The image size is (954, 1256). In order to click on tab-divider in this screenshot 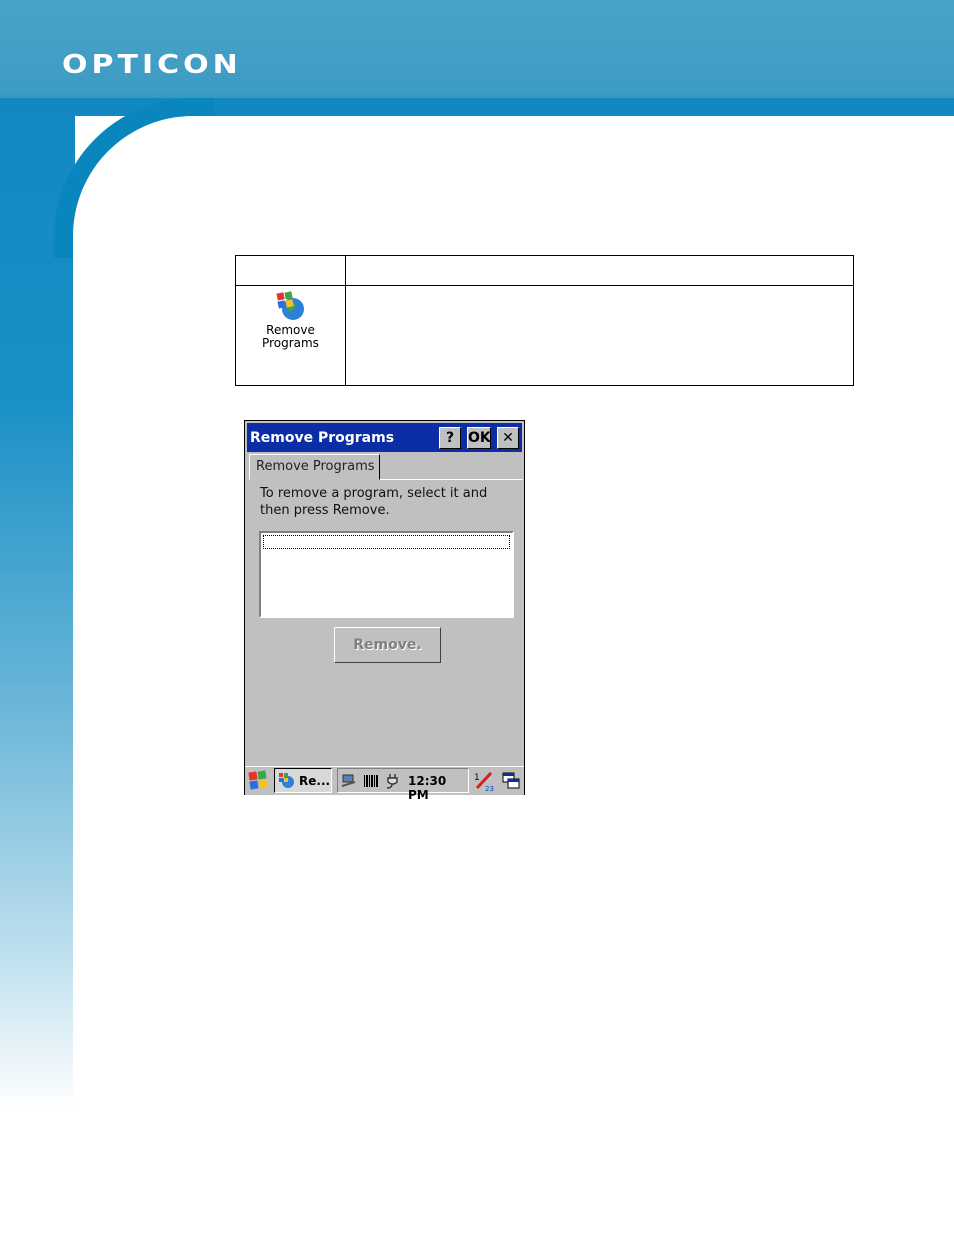, I will do `click(451, 479)`.